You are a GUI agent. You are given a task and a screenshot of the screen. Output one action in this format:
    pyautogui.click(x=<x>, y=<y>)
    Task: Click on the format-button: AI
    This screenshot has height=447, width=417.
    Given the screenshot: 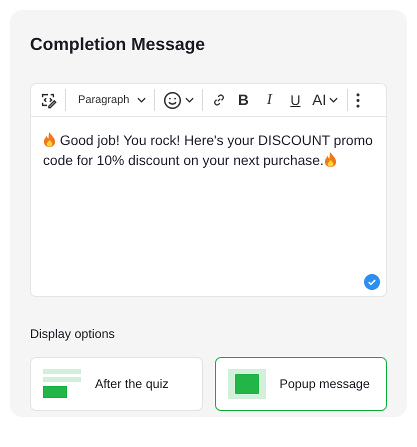 What is the action you would take?
    pyautogui.click(x=325, y=100)
    